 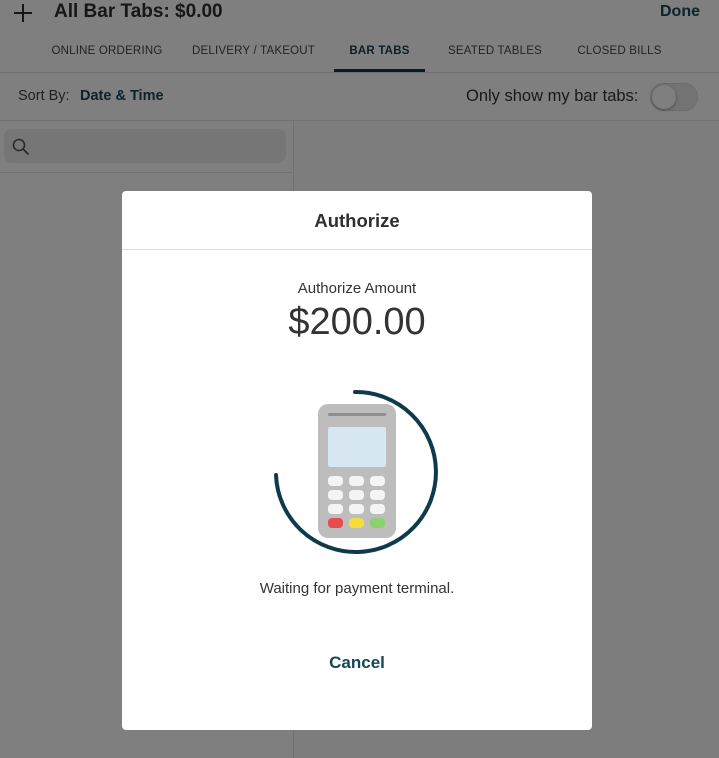 I want to click on dialog-header: Authorize, so click(x=357, y=220).